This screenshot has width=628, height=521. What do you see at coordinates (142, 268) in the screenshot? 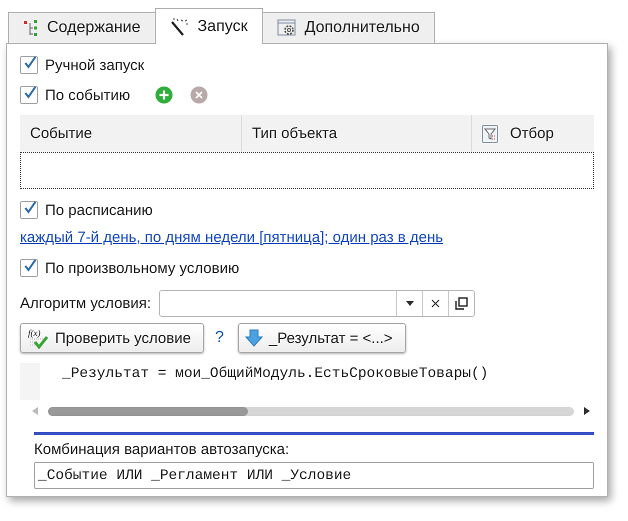
I see `checkbox-label: По произвольному условию` at bounding box center [142, 268].